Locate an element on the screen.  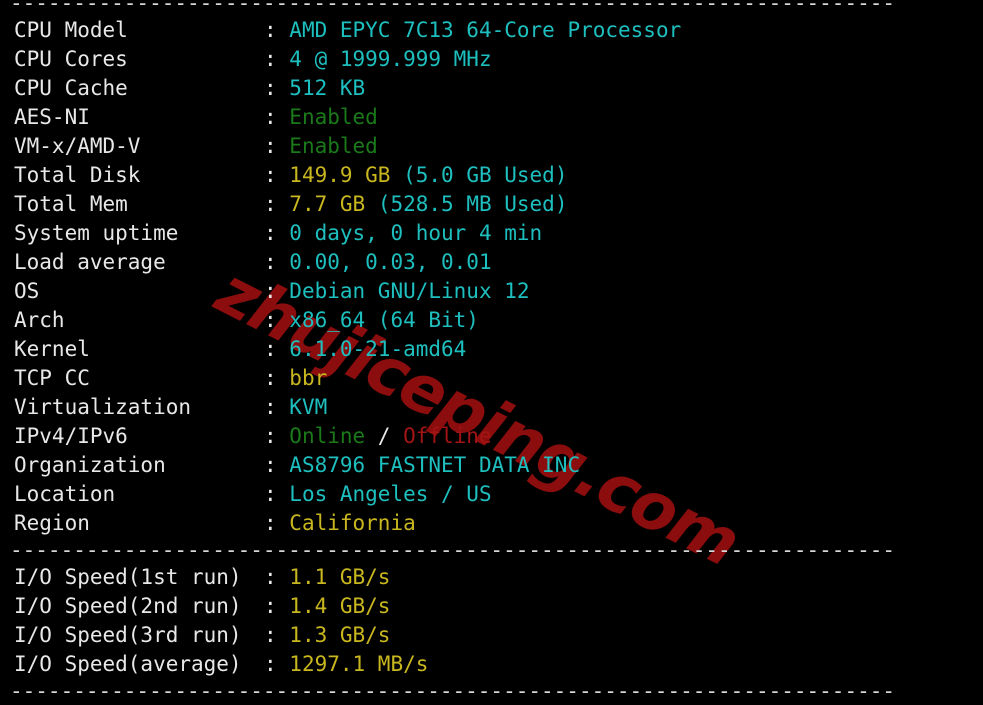
info-row-value: 512 KB is located at coordinates (327, 88).